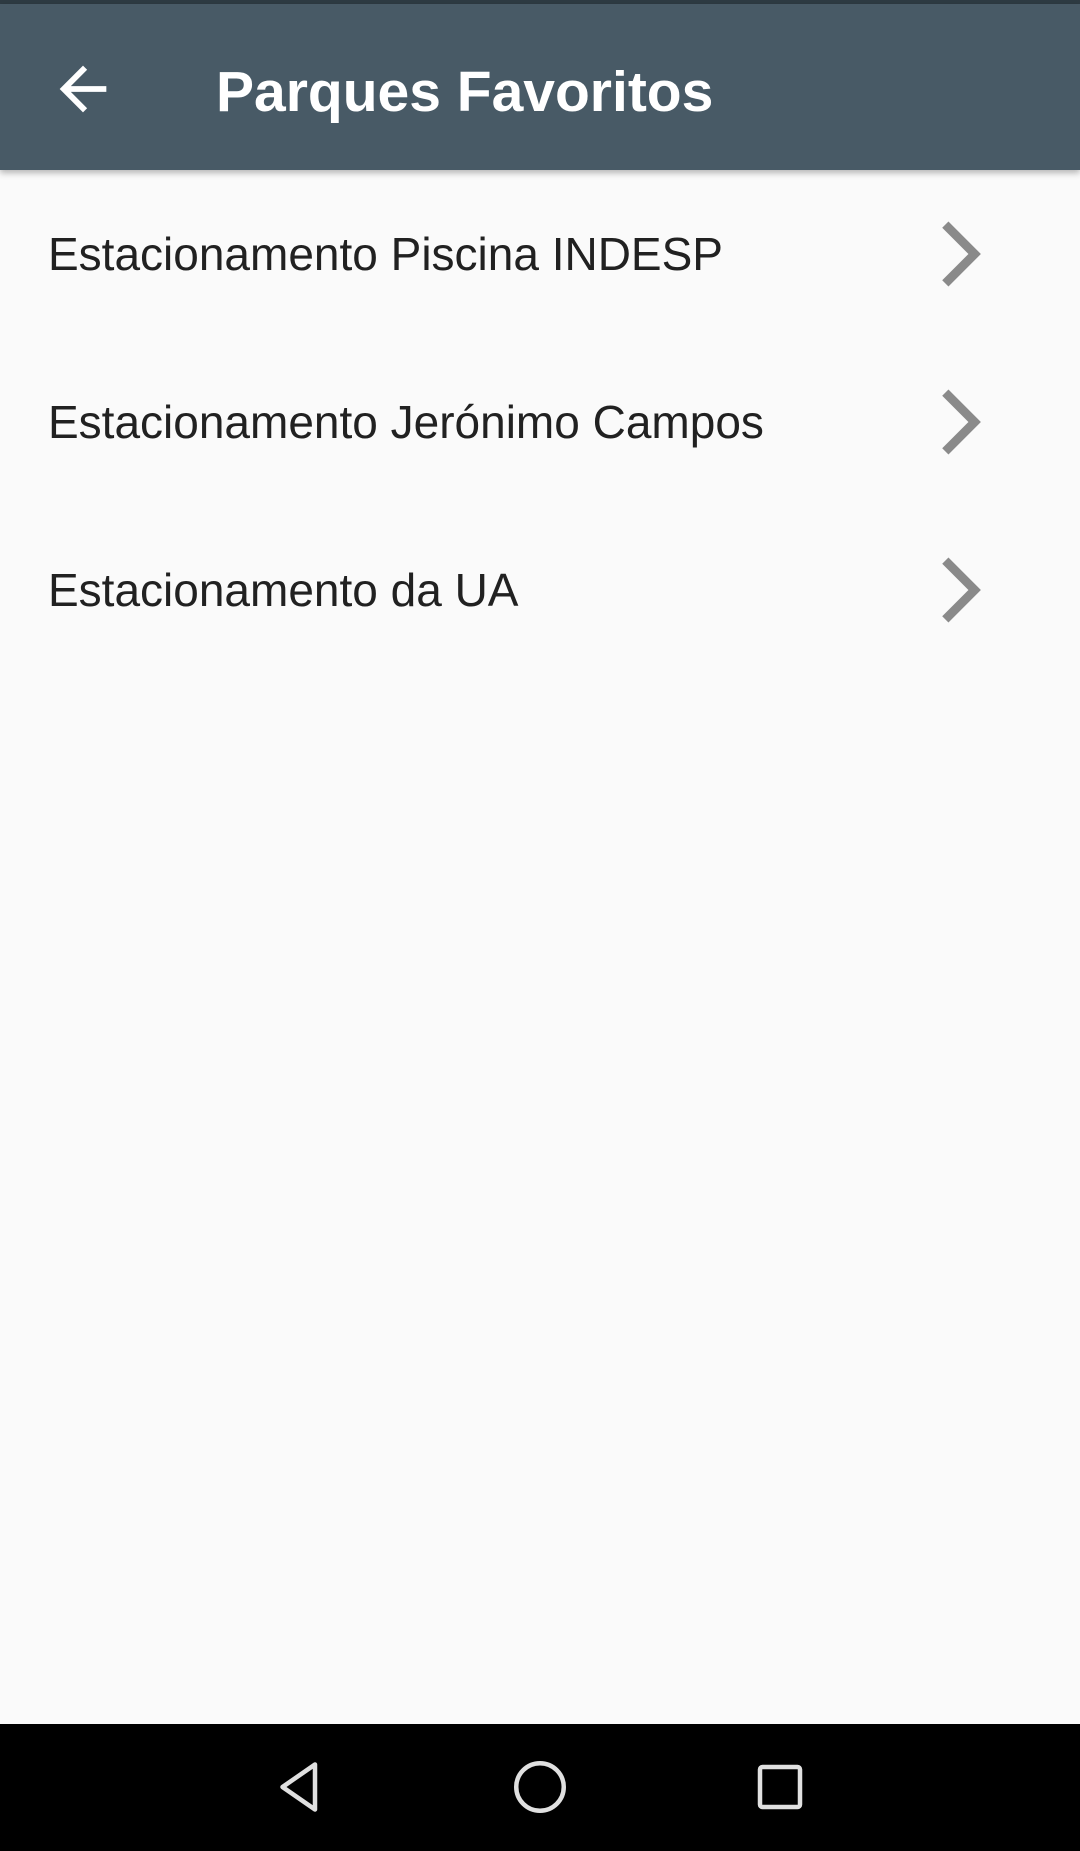  I want to click on nav-recents-square-icon, so click(780, 1787).